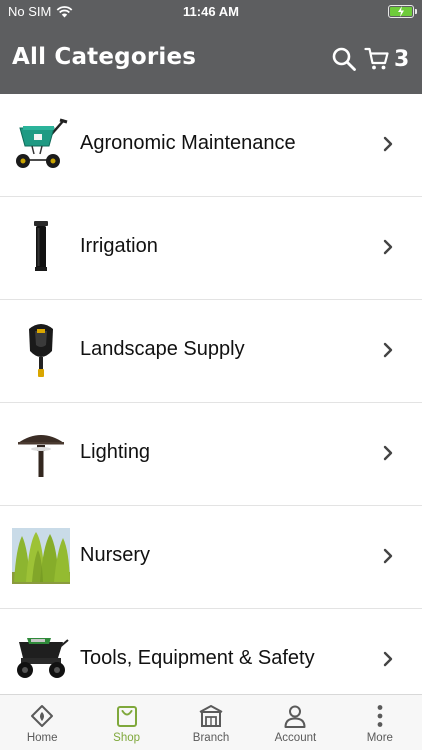 This screenshot has width=422, height=750. What do you see at coordinates (211, 59) in the screenshot?
I see `app-header: All Categories 3` at bounding box center [211, 59].